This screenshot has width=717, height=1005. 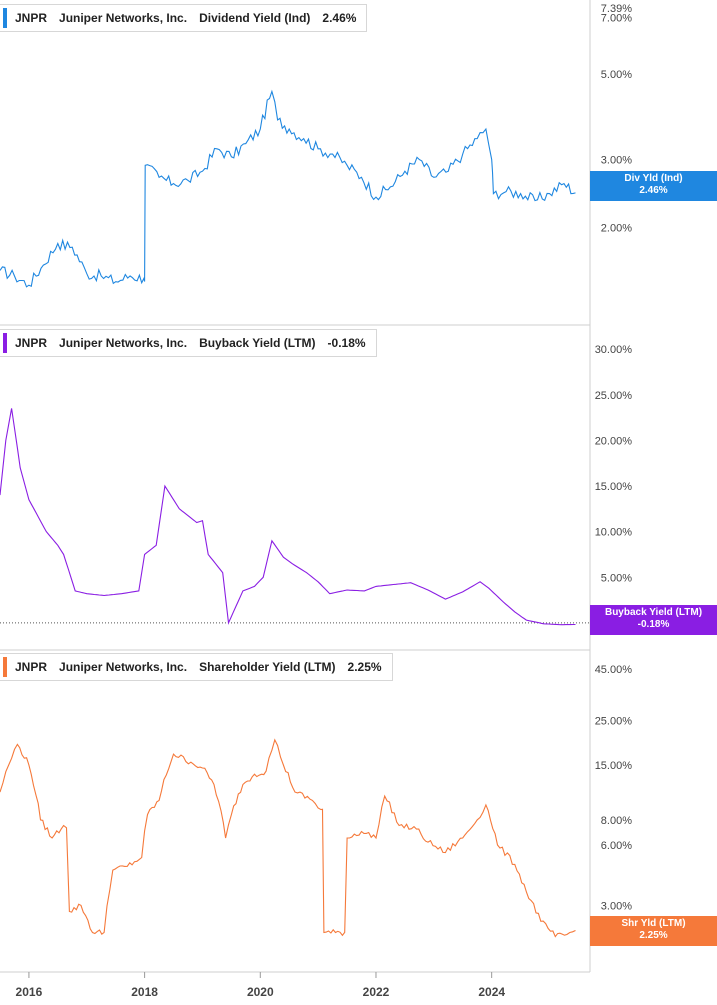 I want to click on y-tick-label: 2.00%, so click(x=616, y=229).